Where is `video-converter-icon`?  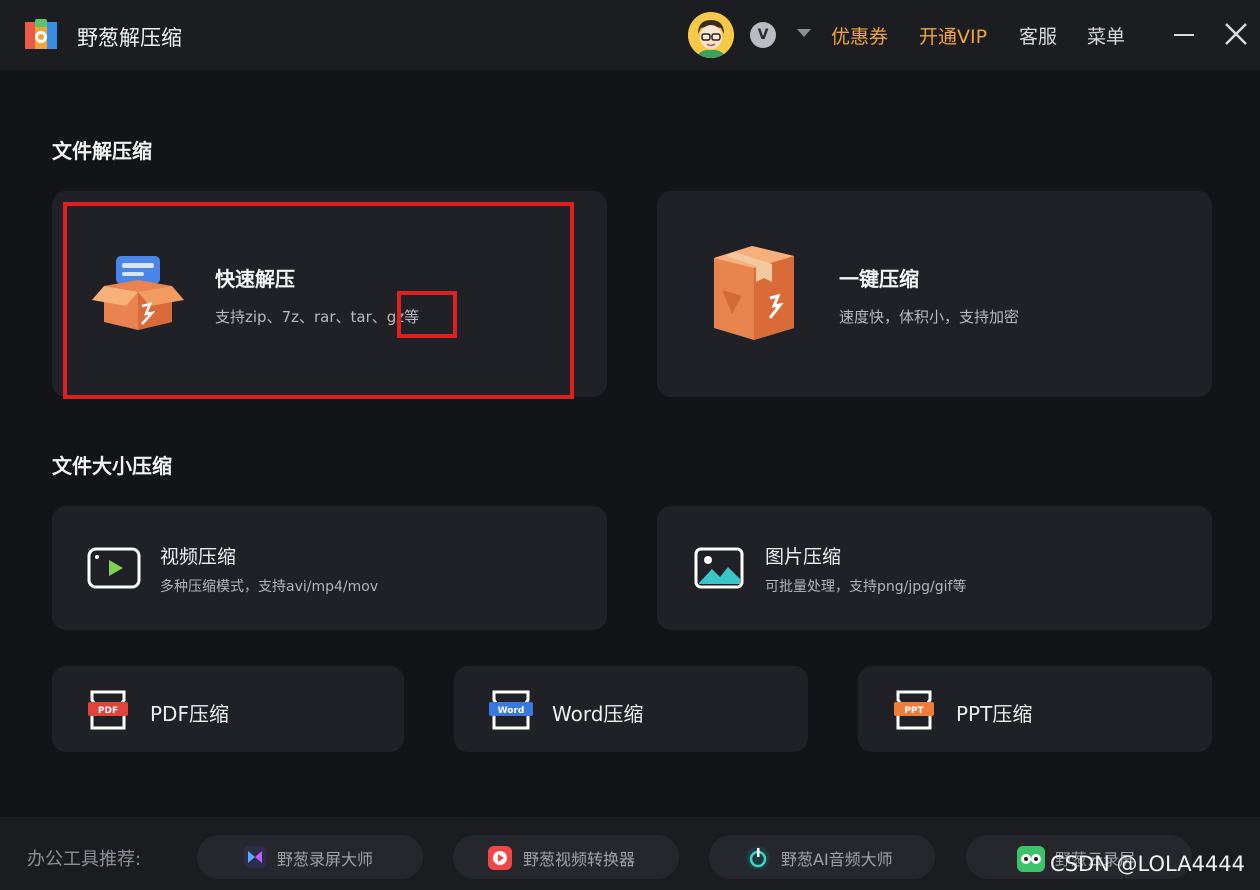 video-converter-icon is located at coordinates (500, 858).